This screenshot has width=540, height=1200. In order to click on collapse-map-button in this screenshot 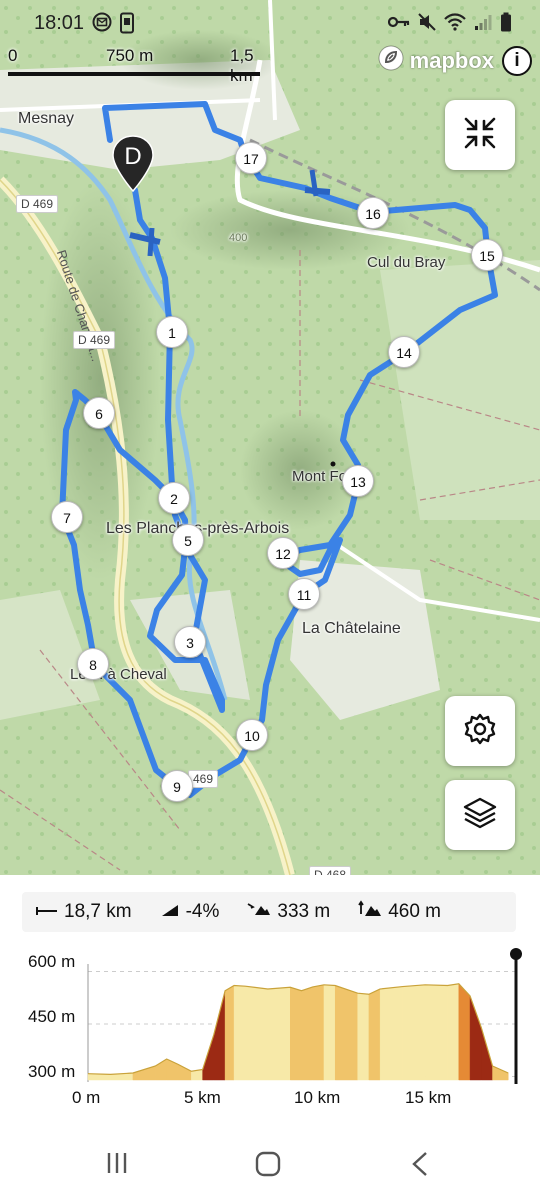, I will do `click(480, 135)`.